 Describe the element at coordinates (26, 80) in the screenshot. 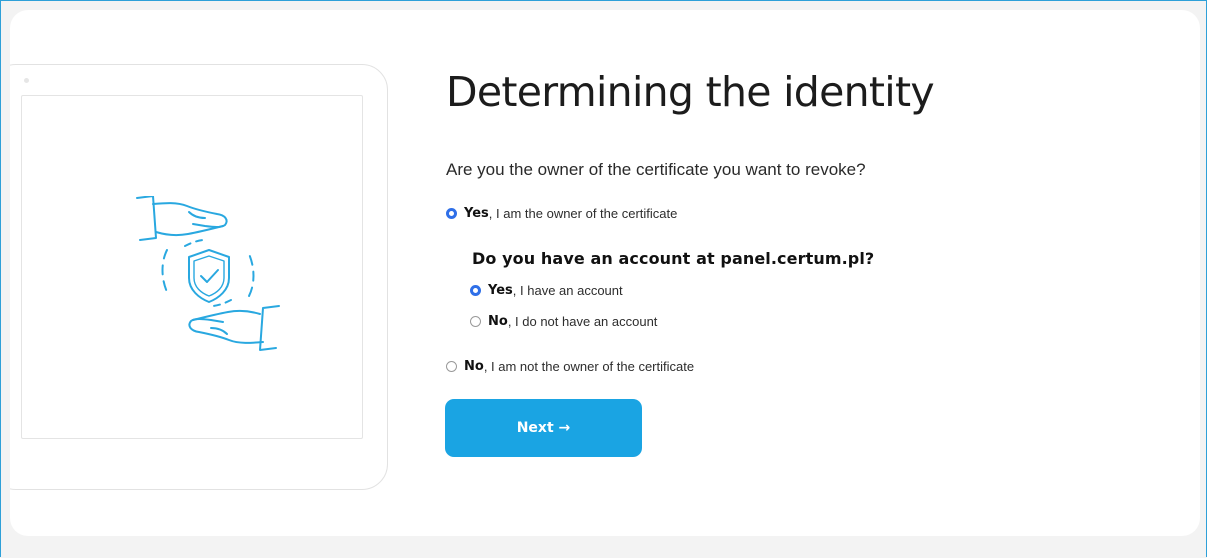

I see `device-camera-dot` at that location.